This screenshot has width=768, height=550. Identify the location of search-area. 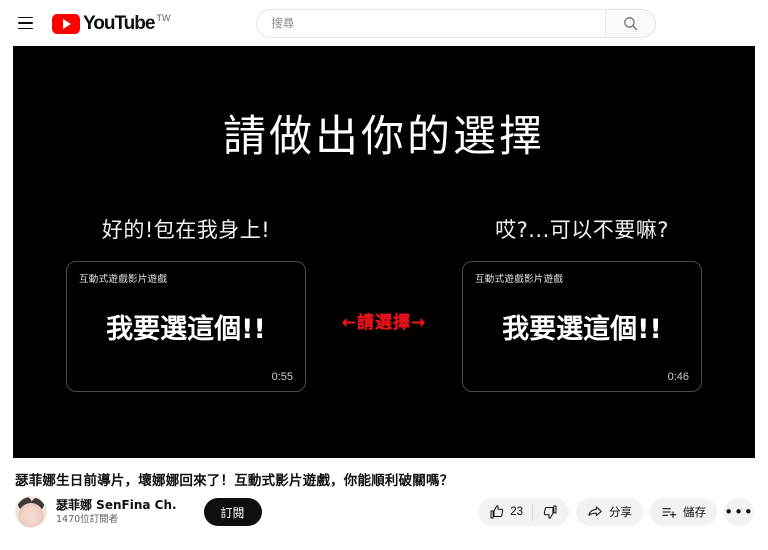
(456, 23).